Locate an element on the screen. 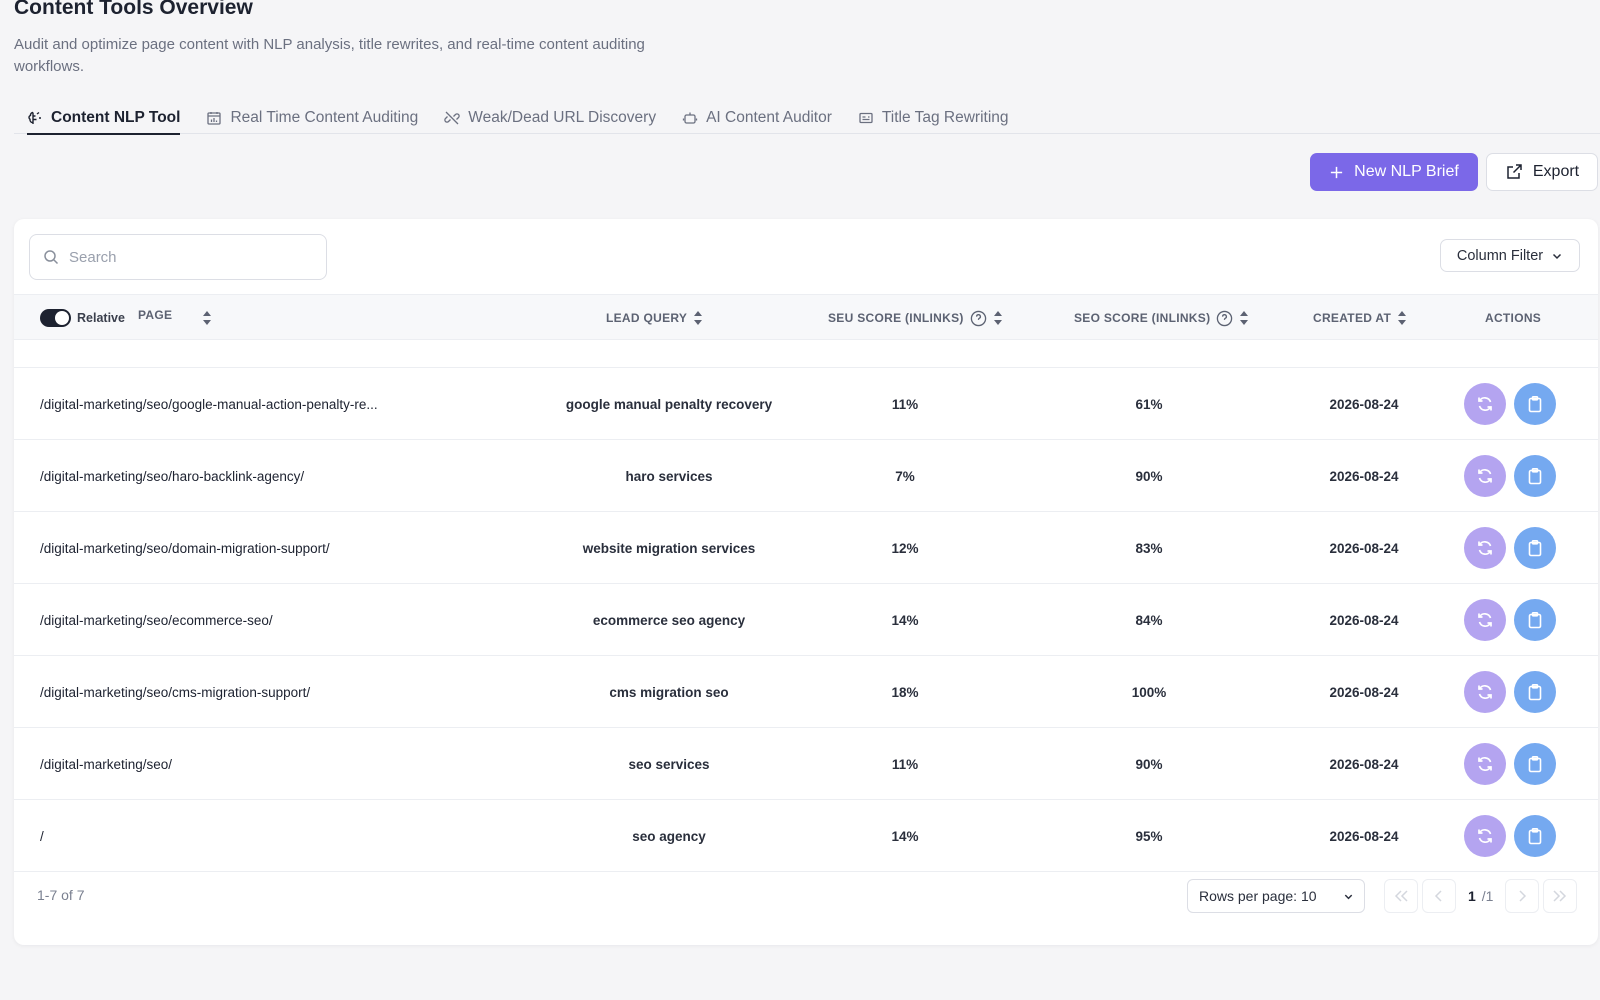  column-header-seo-score: SEO SCORE (INLINKS) is located at coordinates (1161, 318).